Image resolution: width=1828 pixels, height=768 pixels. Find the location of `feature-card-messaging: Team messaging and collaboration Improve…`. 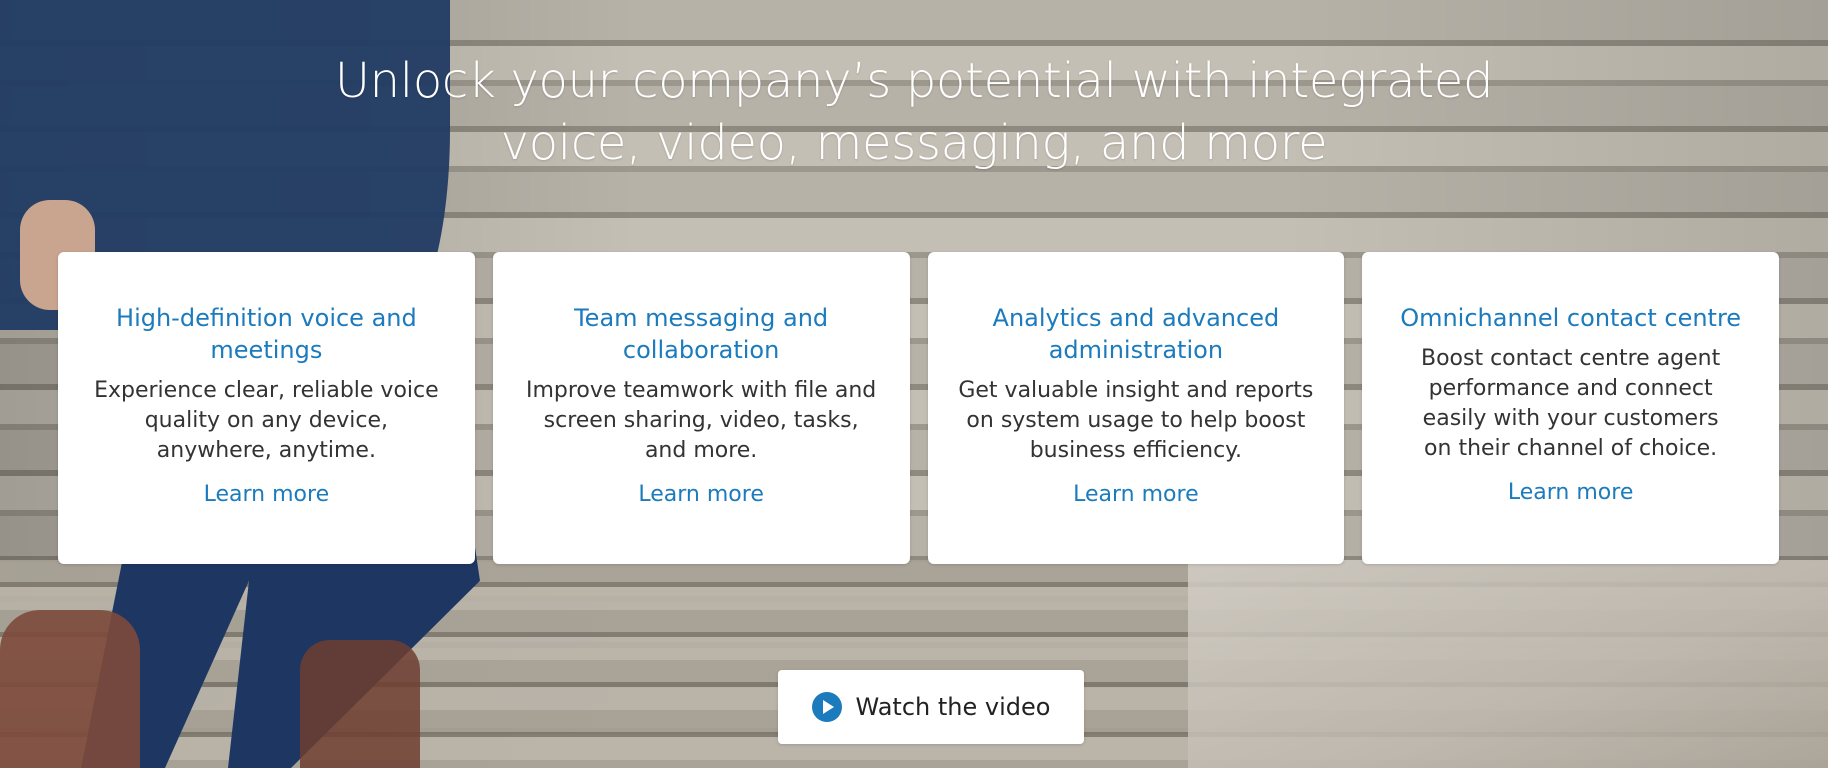

feature-card-messaging: Team messaging and collaboration Improve… is located at coordinates (701, 408).